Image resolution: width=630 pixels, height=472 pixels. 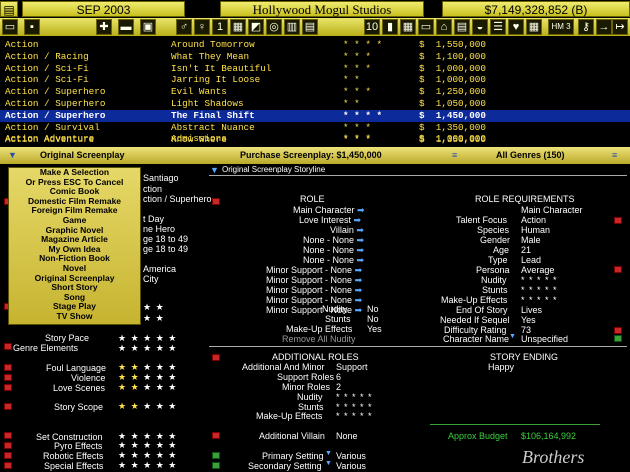 What do you see at coordinates (493, 270) in the screenshot?
I see `req-label: Persona` at bounding box center [493, 270].